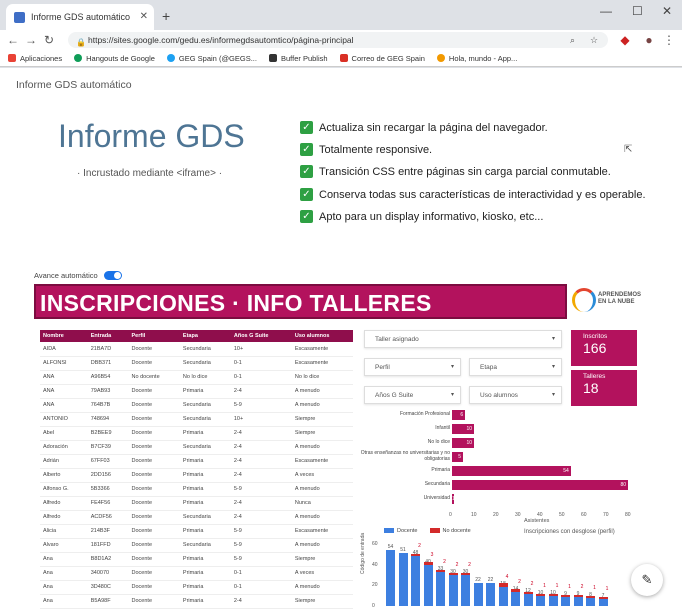 This screenshot has height=609, width=682. Describe the element at coordinates (154, 336) in the screenshot. I see `column-header: Perfil` at that location.